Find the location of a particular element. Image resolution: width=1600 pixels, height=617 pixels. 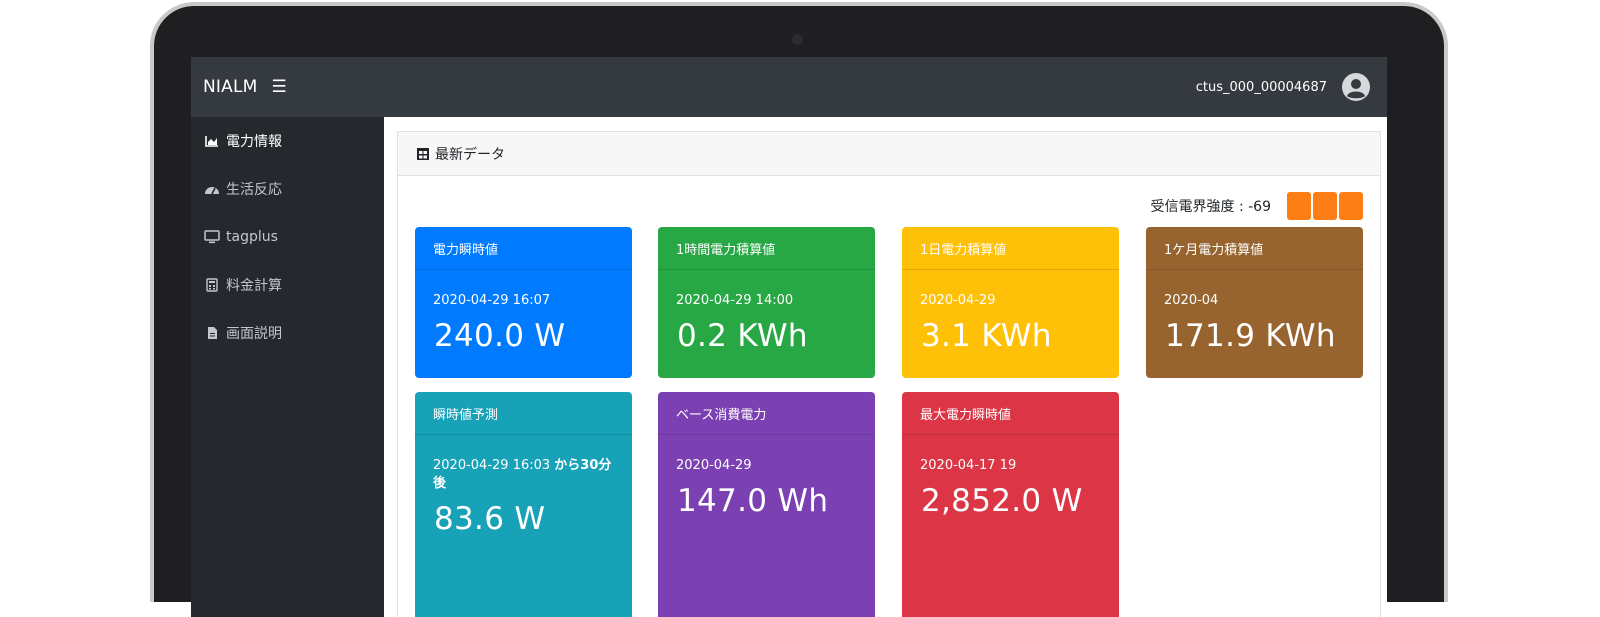

area-chart-icon is located at coordinates (212, 141).